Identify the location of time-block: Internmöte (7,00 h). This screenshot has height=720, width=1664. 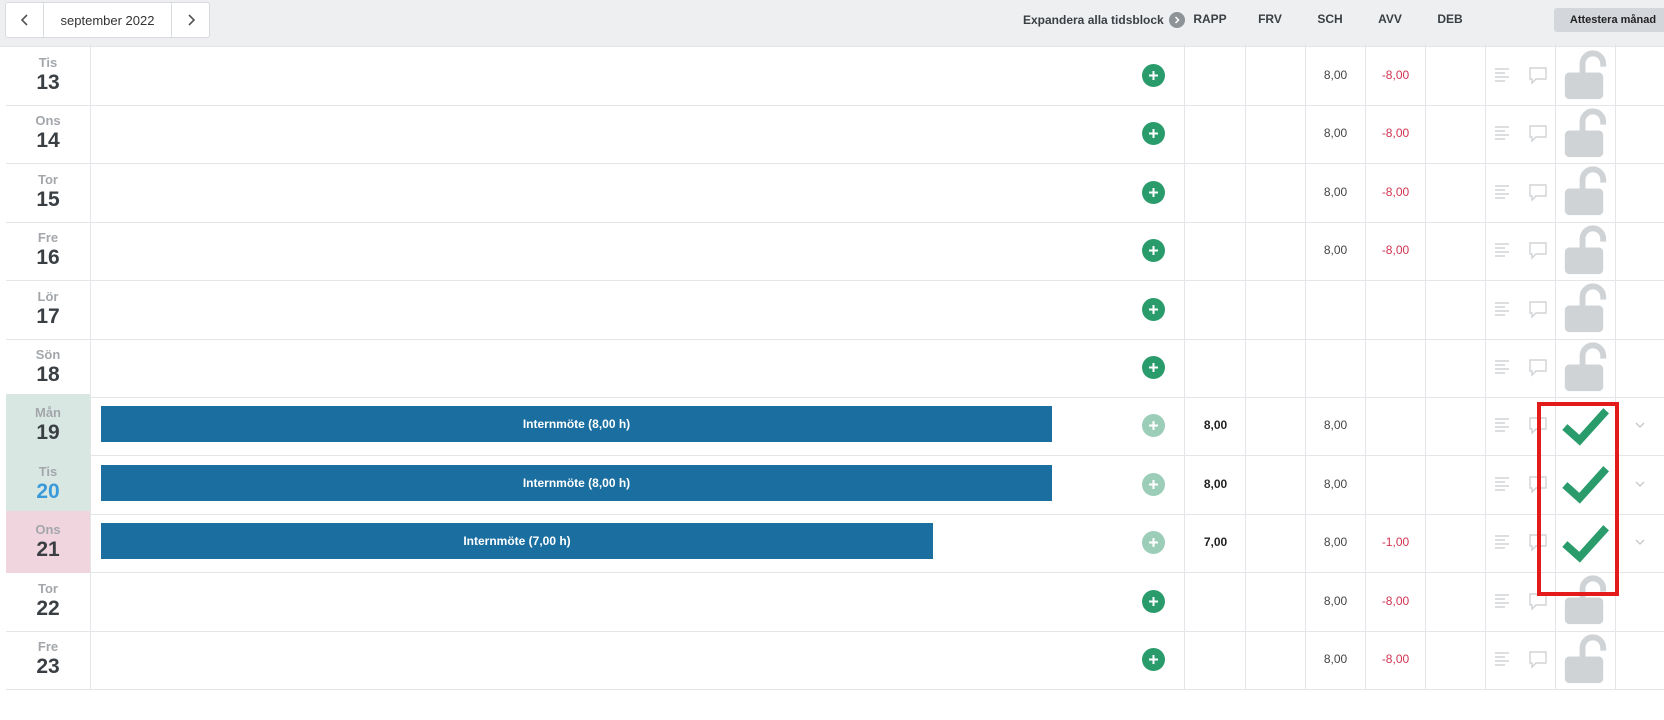
(517, 541).